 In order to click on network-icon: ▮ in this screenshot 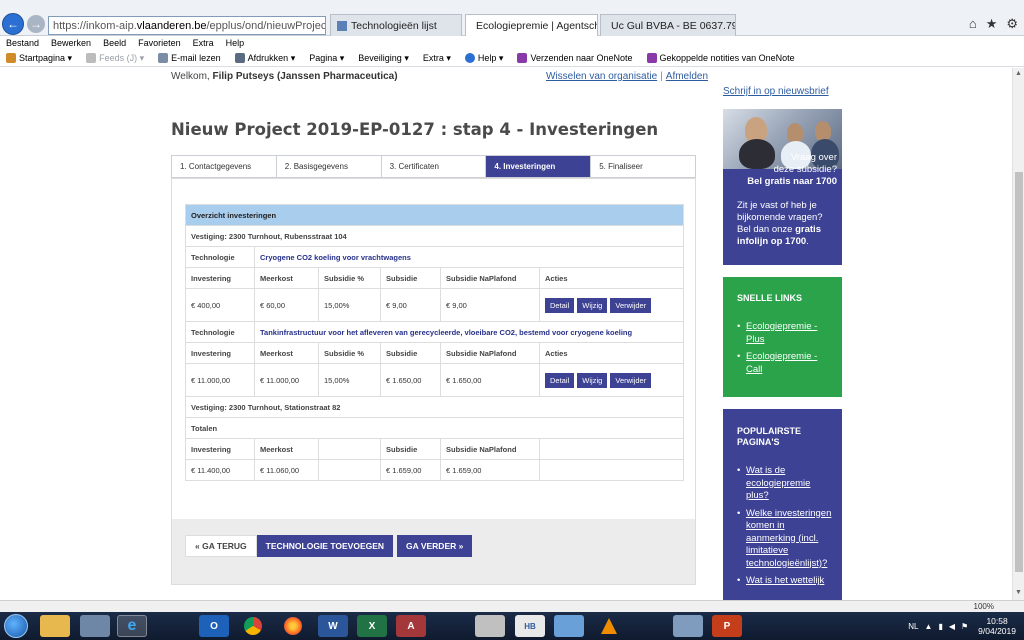, I will do `click(940, 626)`.